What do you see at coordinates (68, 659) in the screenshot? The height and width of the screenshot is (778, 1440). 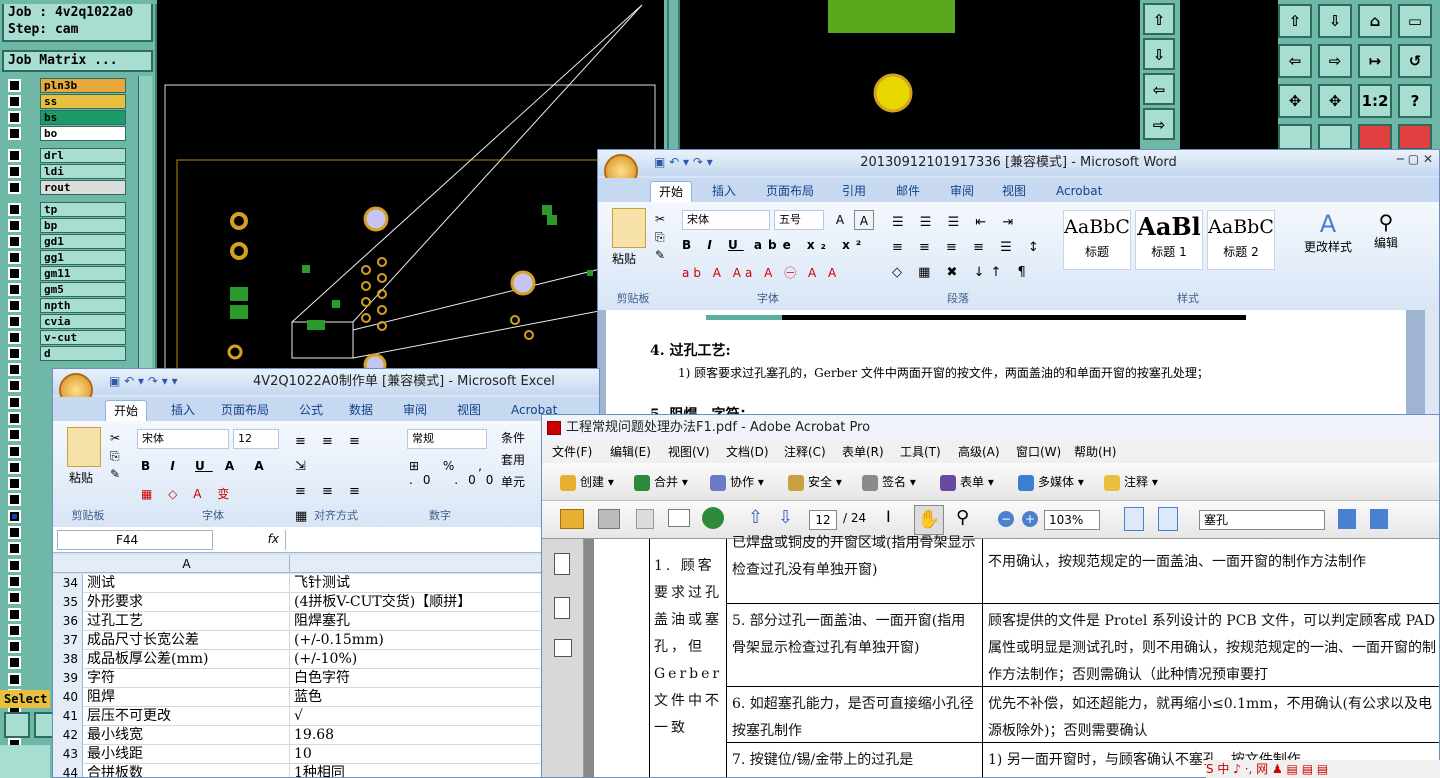 I see `row-number: 38` at bounding box center [68, 659].